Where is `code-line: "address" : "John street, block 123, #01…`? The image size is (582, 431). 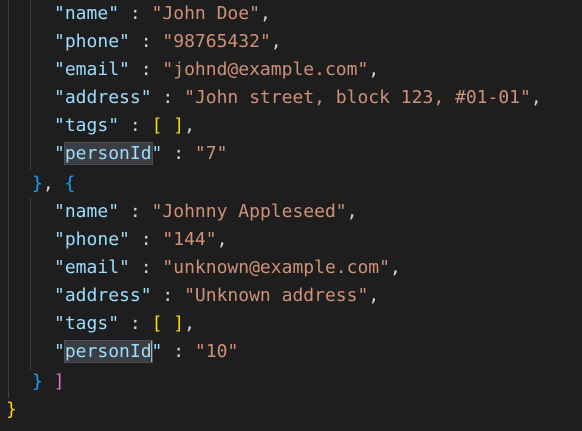 code-line: "address" : "John street, block 123, #01… is located at coordinates (298, 98).